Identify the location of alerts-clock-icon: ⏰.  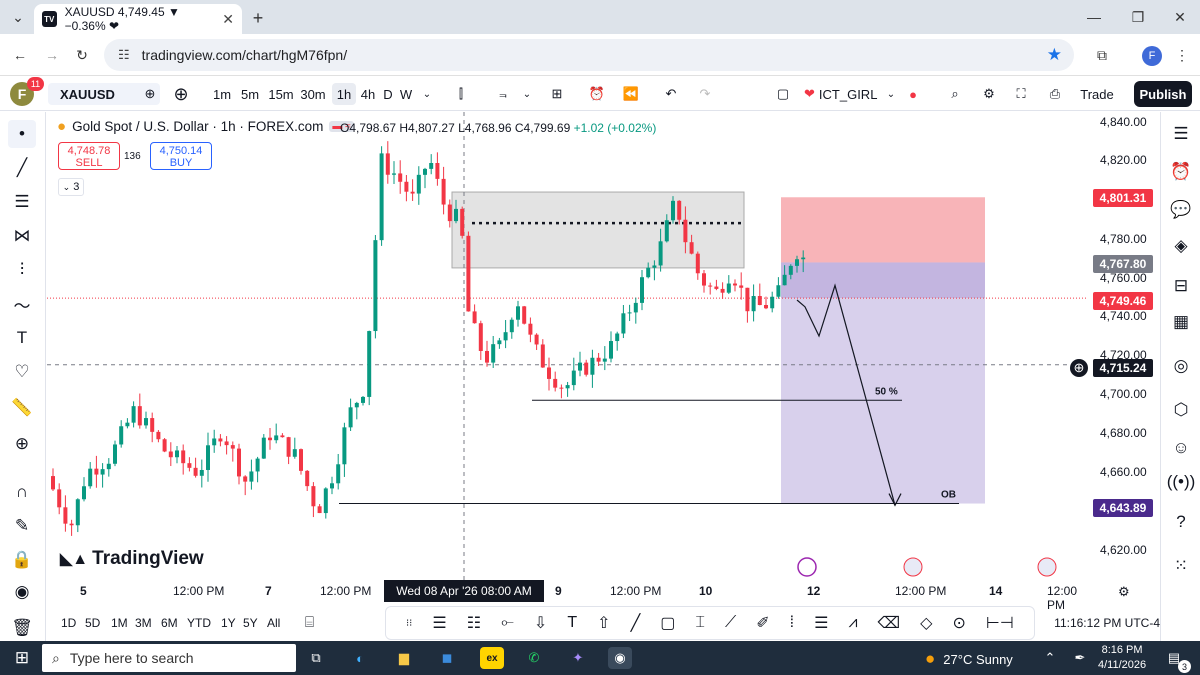
(1181, 172).